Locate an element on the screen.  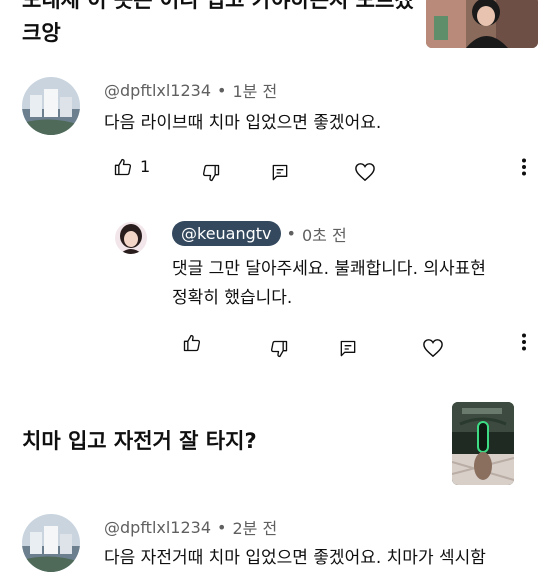
creator-badge: @keuangtv is located at coordinates (226, 233).